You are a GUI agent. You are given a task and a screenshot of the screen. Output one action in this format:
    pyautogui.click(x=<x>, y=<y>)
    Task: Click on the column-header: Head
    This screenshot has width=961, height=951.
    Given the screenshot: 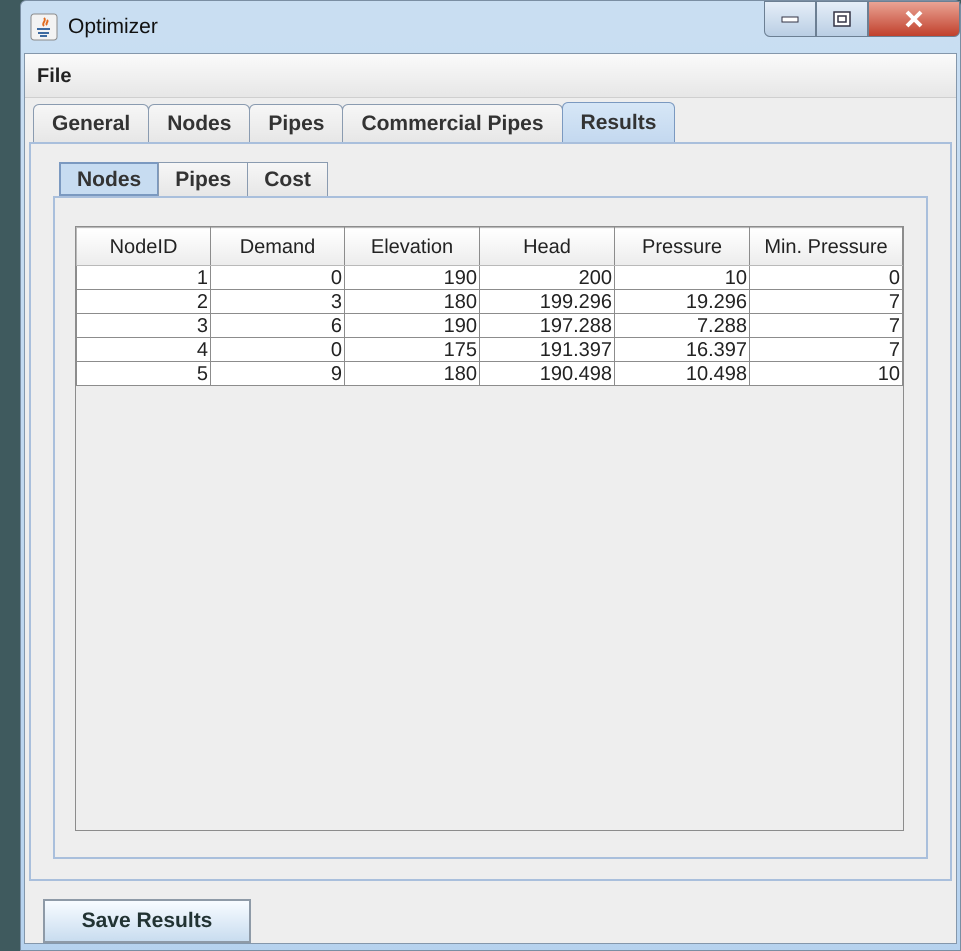 What is the action you would take?
    pyautogui.click(x=547, y=247)
    